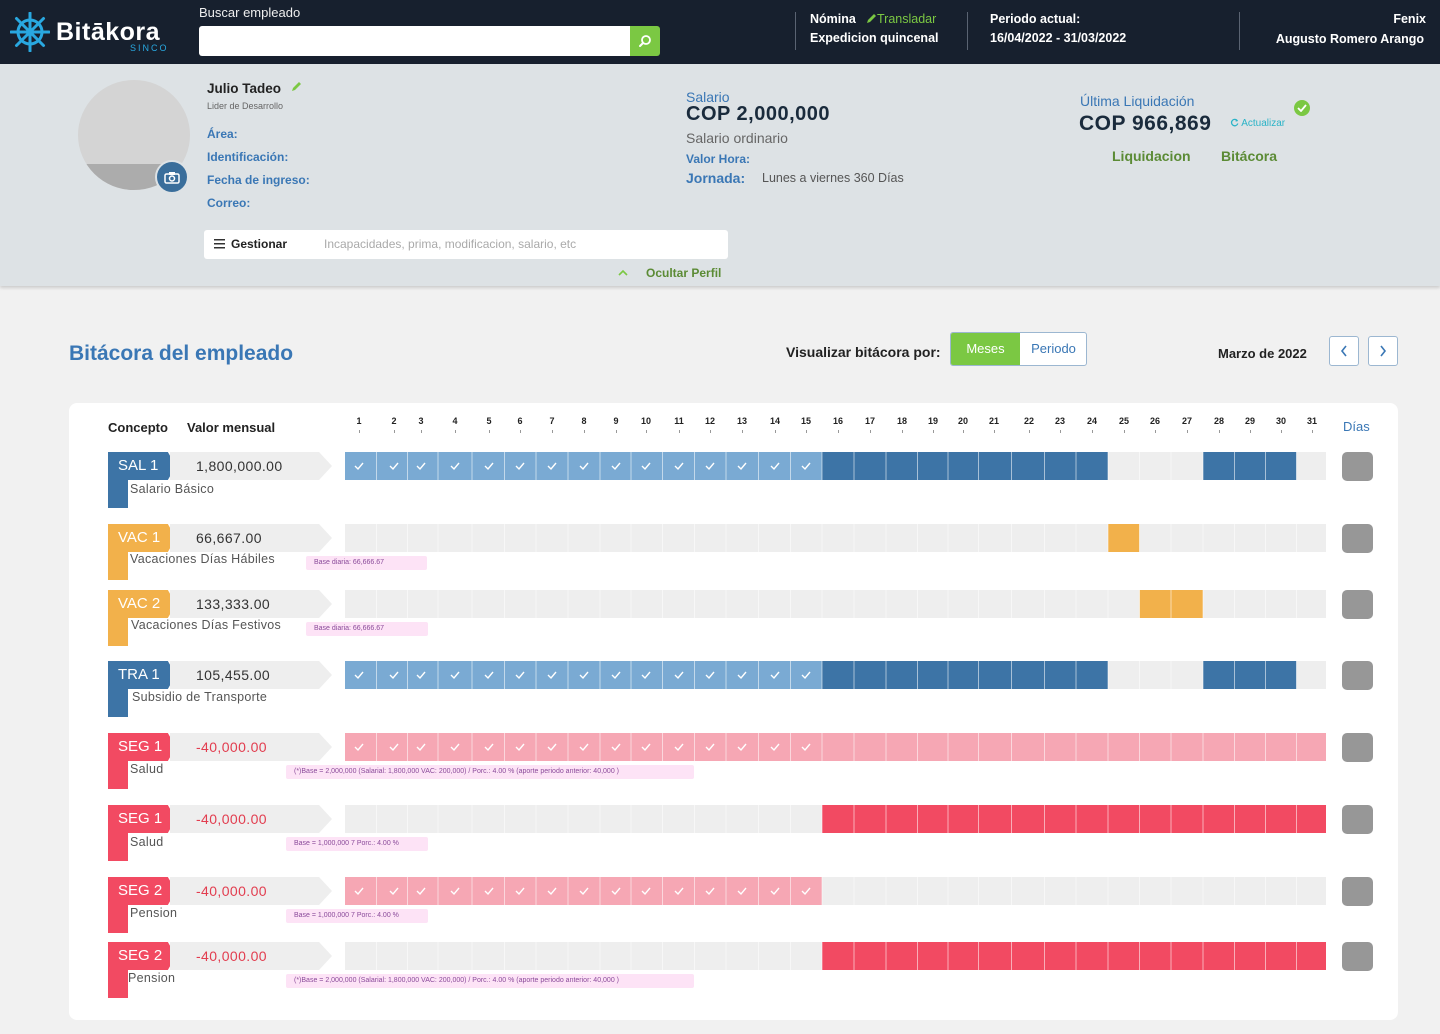  I want to click on edit-pencil-icon, so click(296, 86).